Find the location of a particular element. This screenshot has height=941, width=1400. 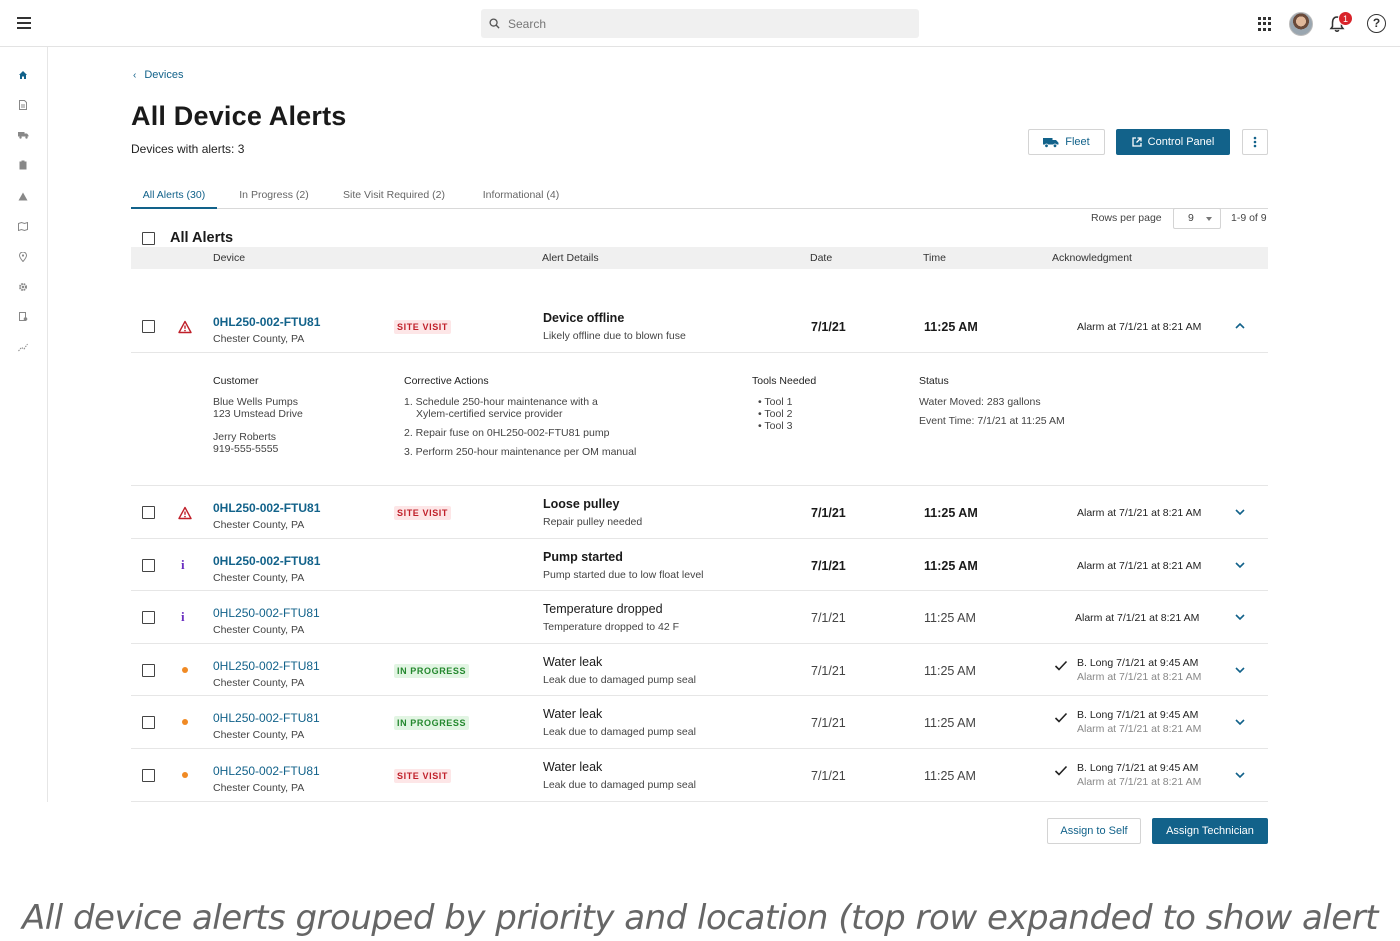

tab-informational: Informational (4) is located at coordinates (521, 196).